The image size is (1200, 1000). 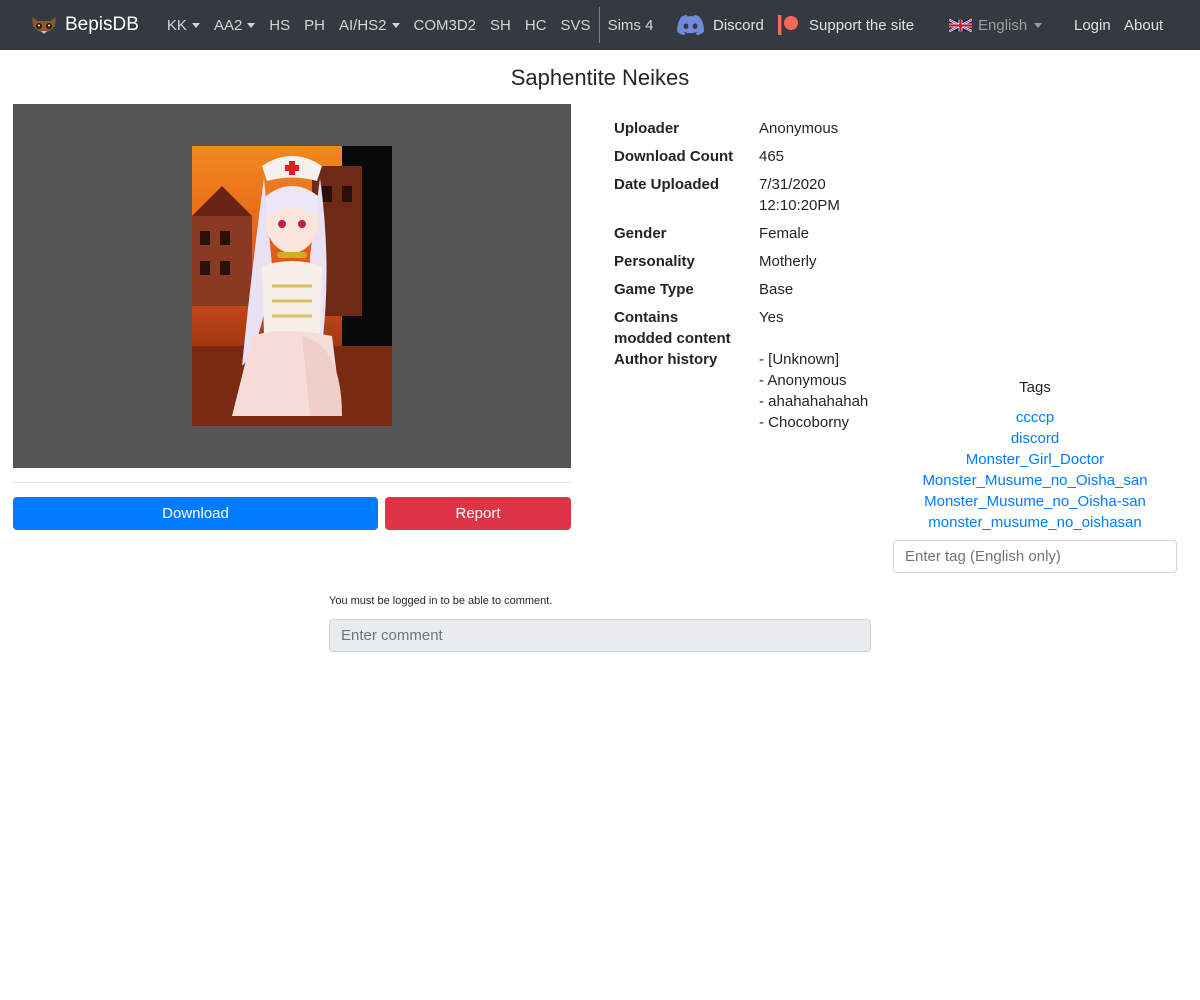 What do you see at coordinates (362, 25) in the screenshot?
I see `nav-item-label: AI/HS2` at bounding box center [362, 25].